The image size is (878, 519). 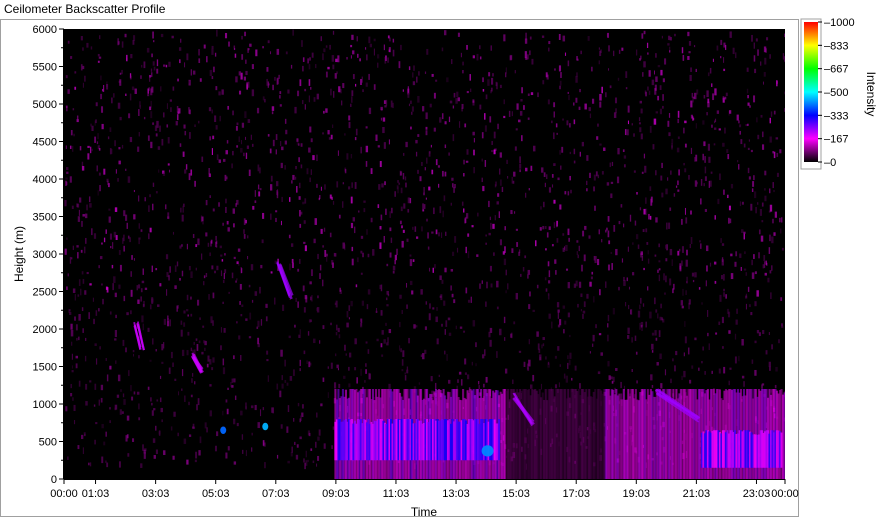 I want to click on x-tick-label: 01:03, so click(x=96, y=494).